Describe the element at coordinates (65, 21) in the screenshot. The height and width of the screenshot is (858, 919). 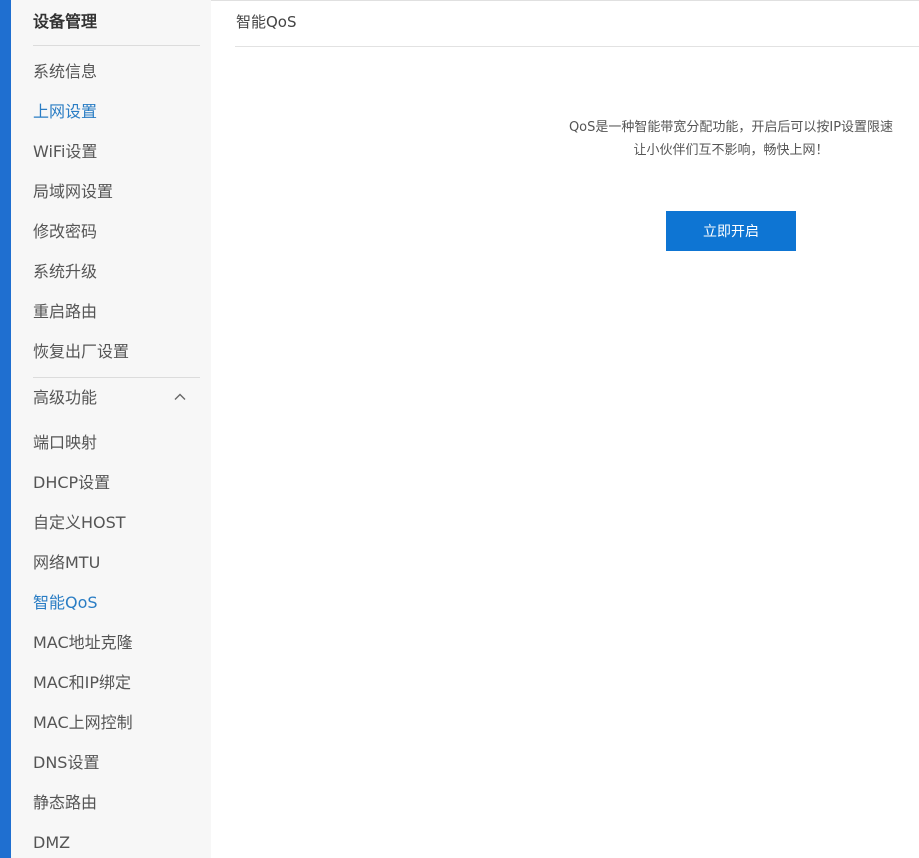
I see `sidebar-title: 设备管理` at that location.